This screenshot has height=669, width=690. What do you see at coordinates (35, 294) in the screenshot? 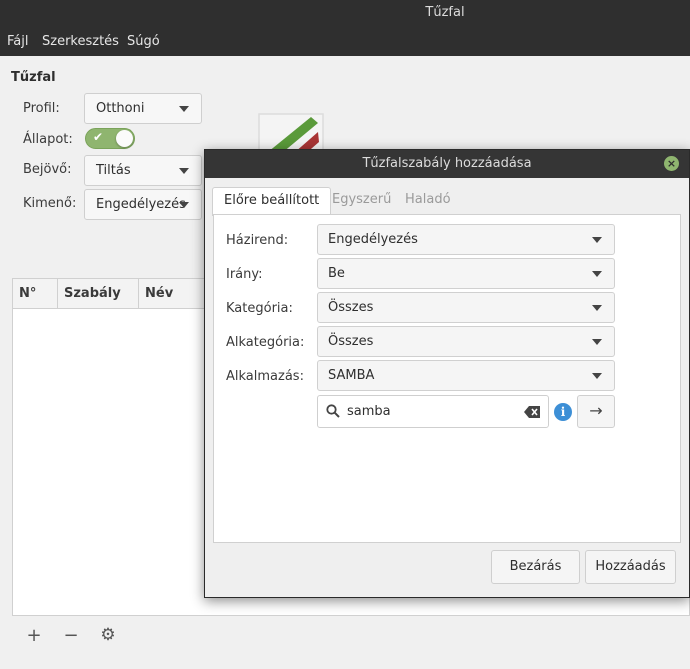
I see `column-number: N°` at bounding box center [35, 294].